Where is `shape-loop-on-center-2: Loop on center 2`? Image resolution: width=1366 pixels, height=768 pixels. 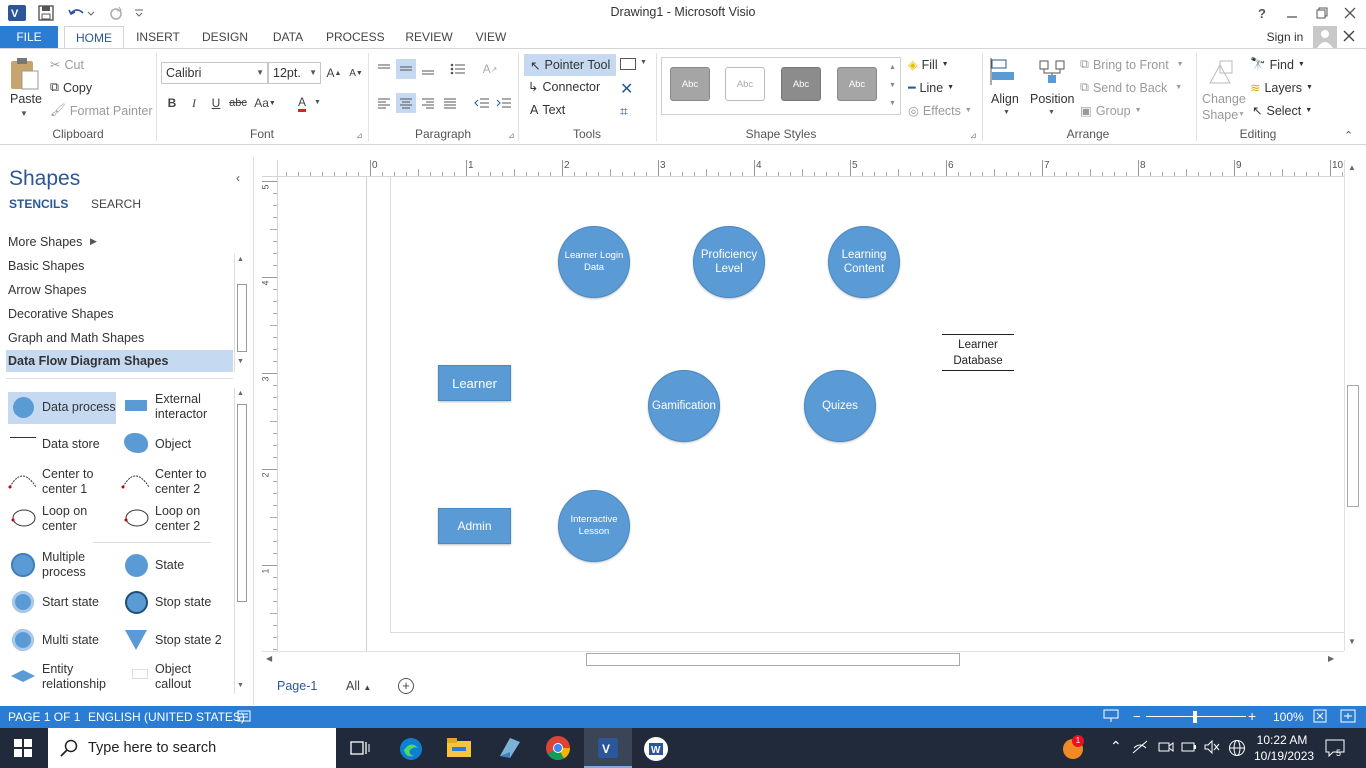 shape-loop-on-center-2: Loop on center 2 is located at coordinates (177, 519).